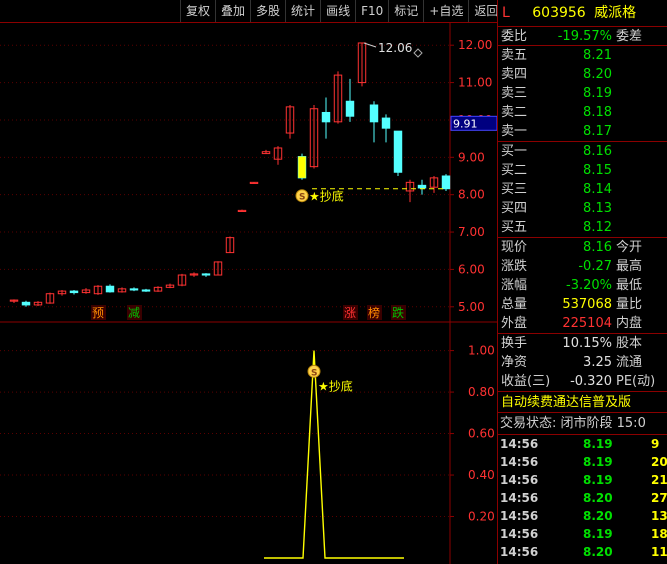  I want to click on quote-row: 涨幅 -3.20% 最低, so click(582, 285).